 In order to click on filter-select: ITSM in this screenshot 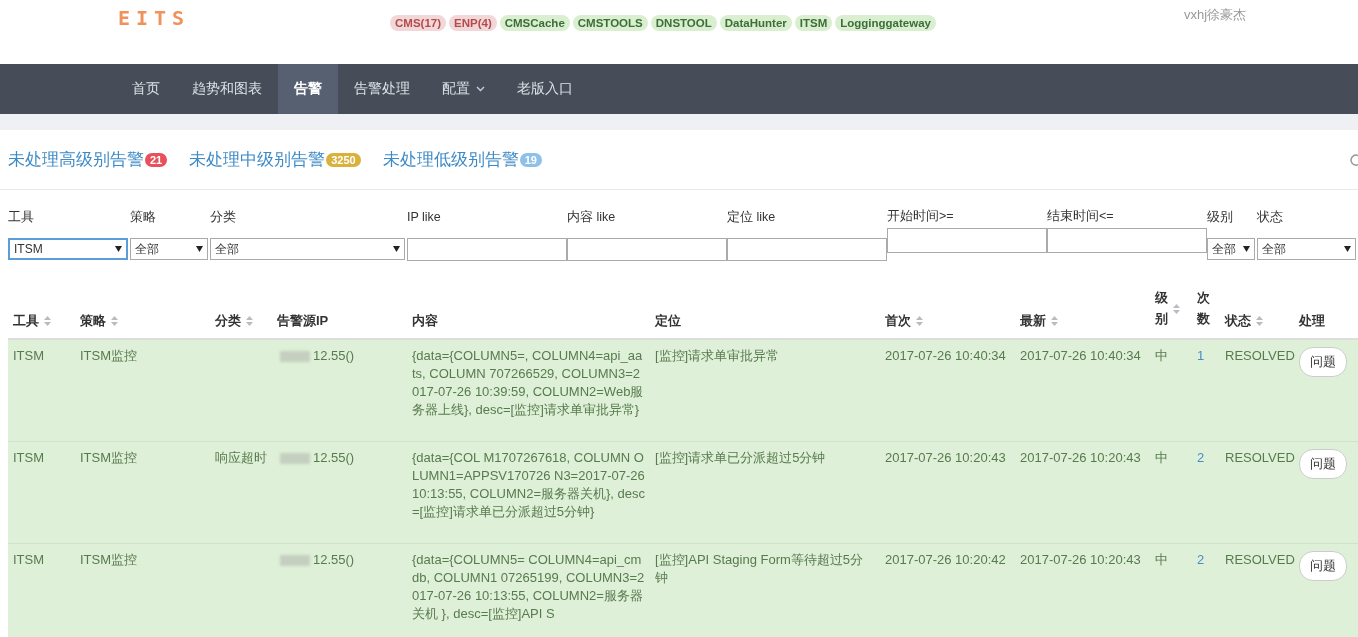, I will do `click(68, 249)`.